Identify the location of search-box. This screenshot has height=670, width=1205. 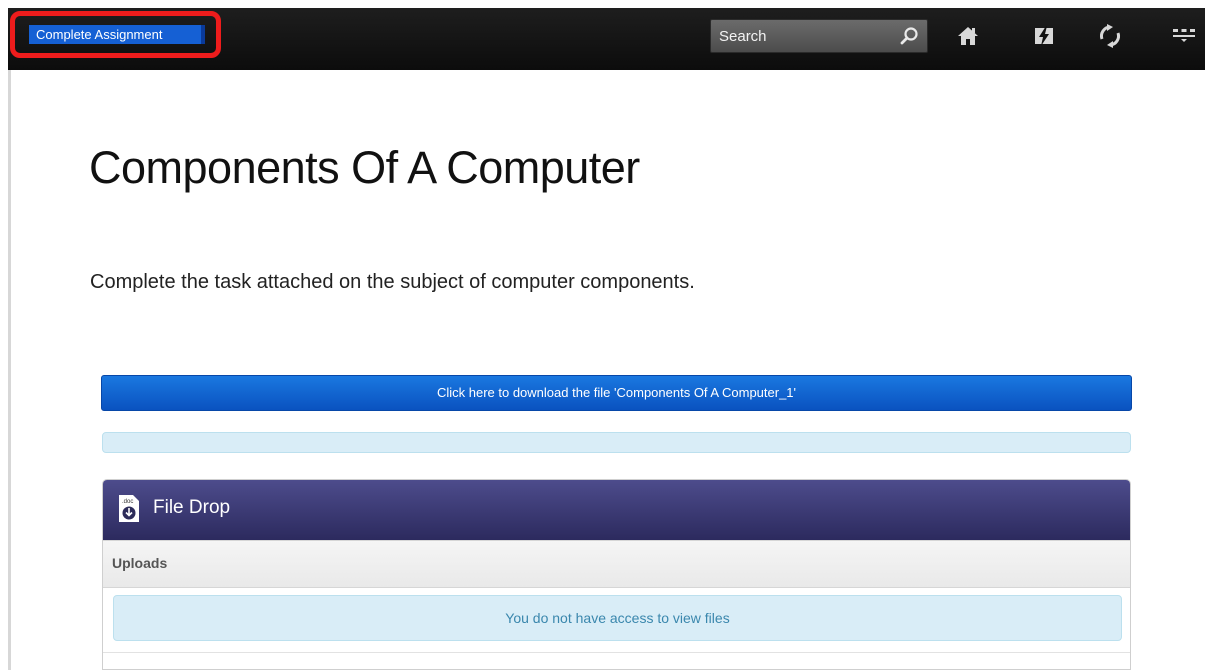
(819, 36).